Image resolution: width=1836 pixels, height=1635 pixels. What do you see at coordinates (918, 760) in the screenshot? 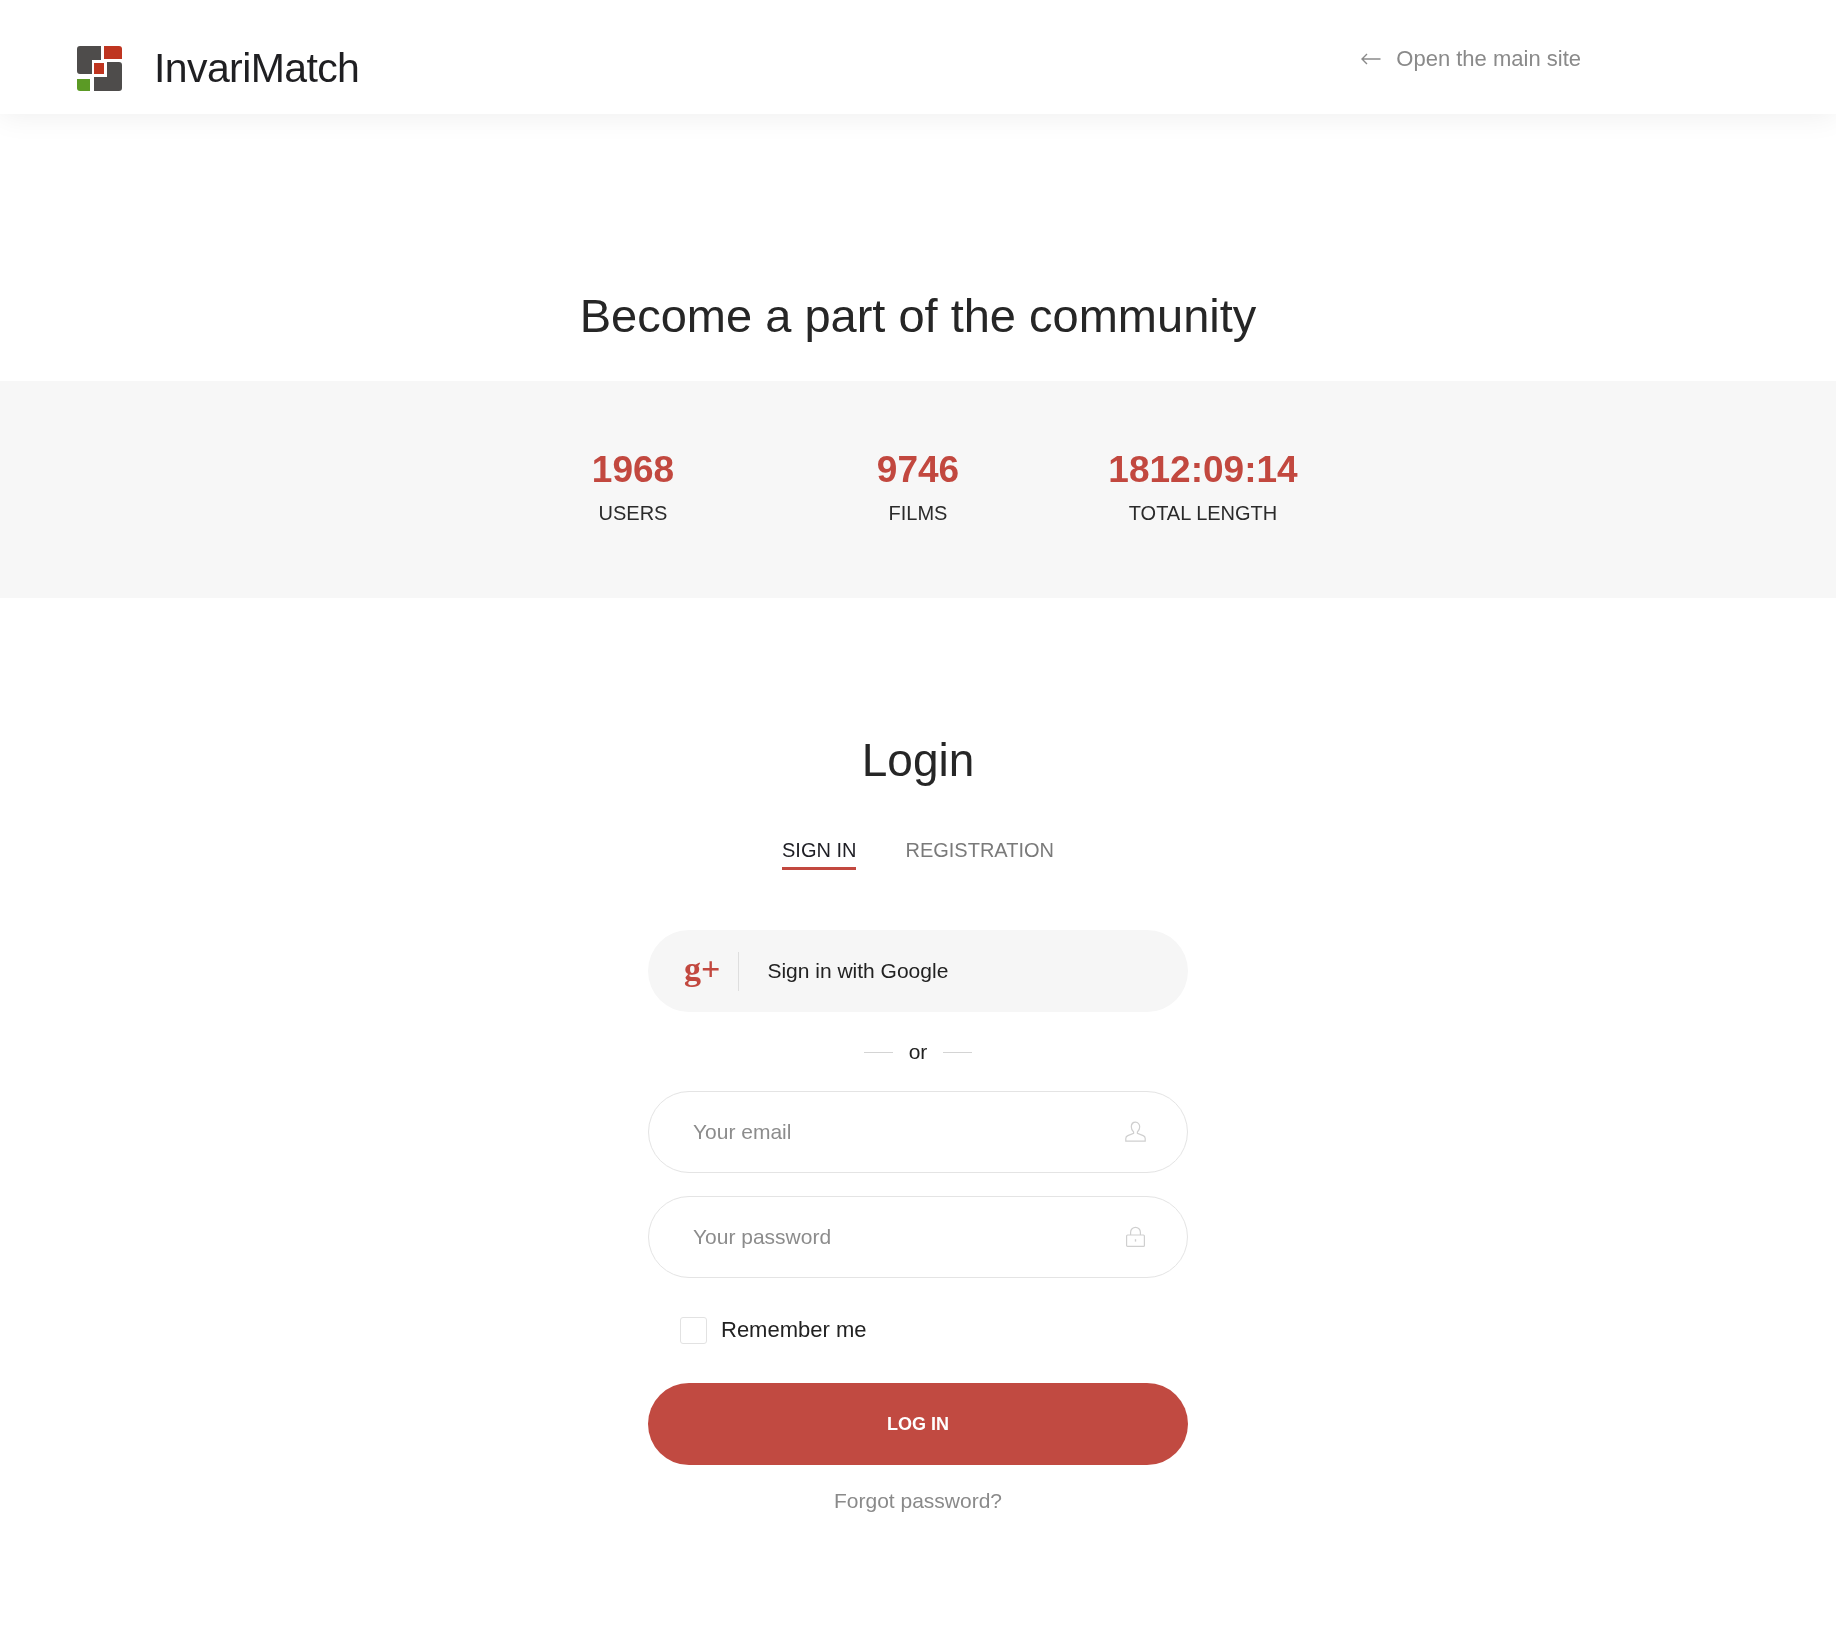
I see `login-title: Login` at bounding box center [918, 760].